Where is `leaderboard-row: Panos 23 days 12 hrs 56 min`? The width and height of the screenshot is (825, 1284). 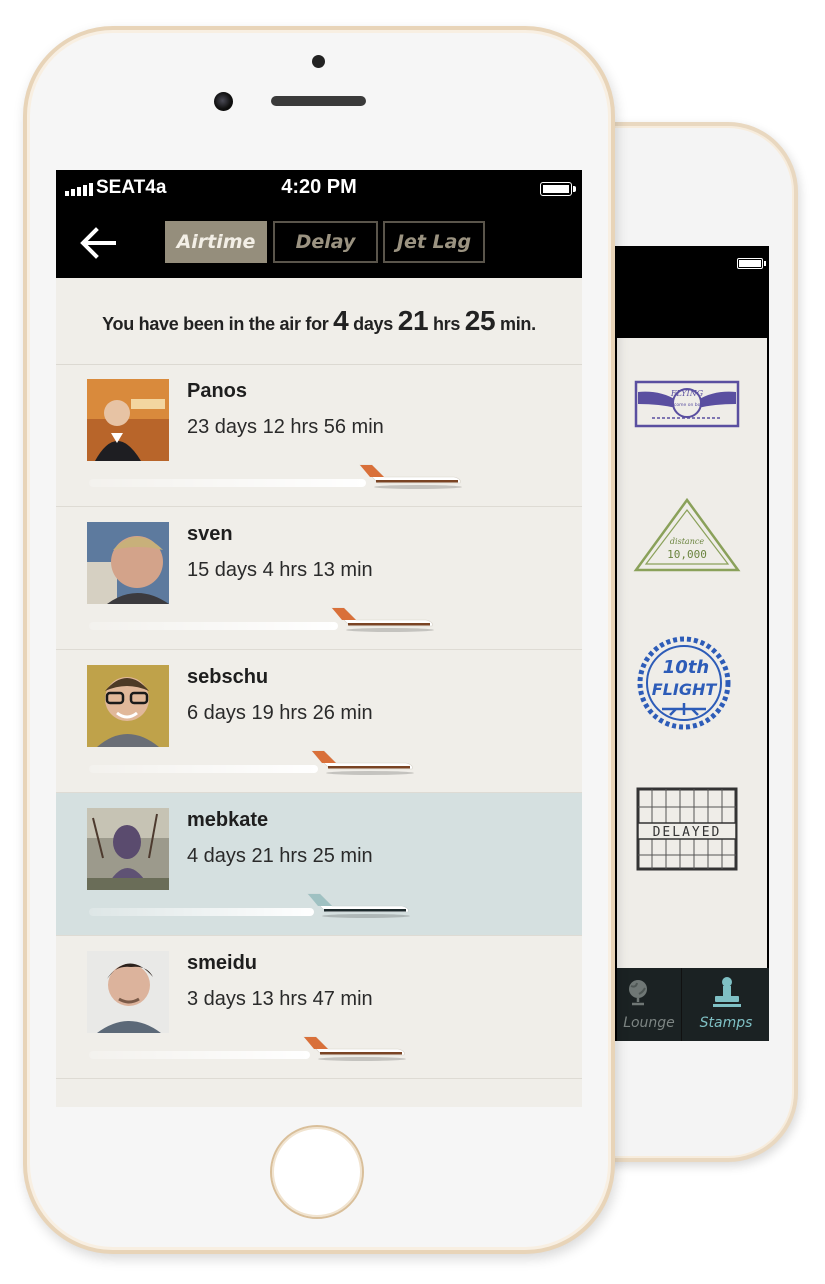
leaderboard-row: Panos 23 days 12 hrs 56 min is located at coordinates (319, 435).